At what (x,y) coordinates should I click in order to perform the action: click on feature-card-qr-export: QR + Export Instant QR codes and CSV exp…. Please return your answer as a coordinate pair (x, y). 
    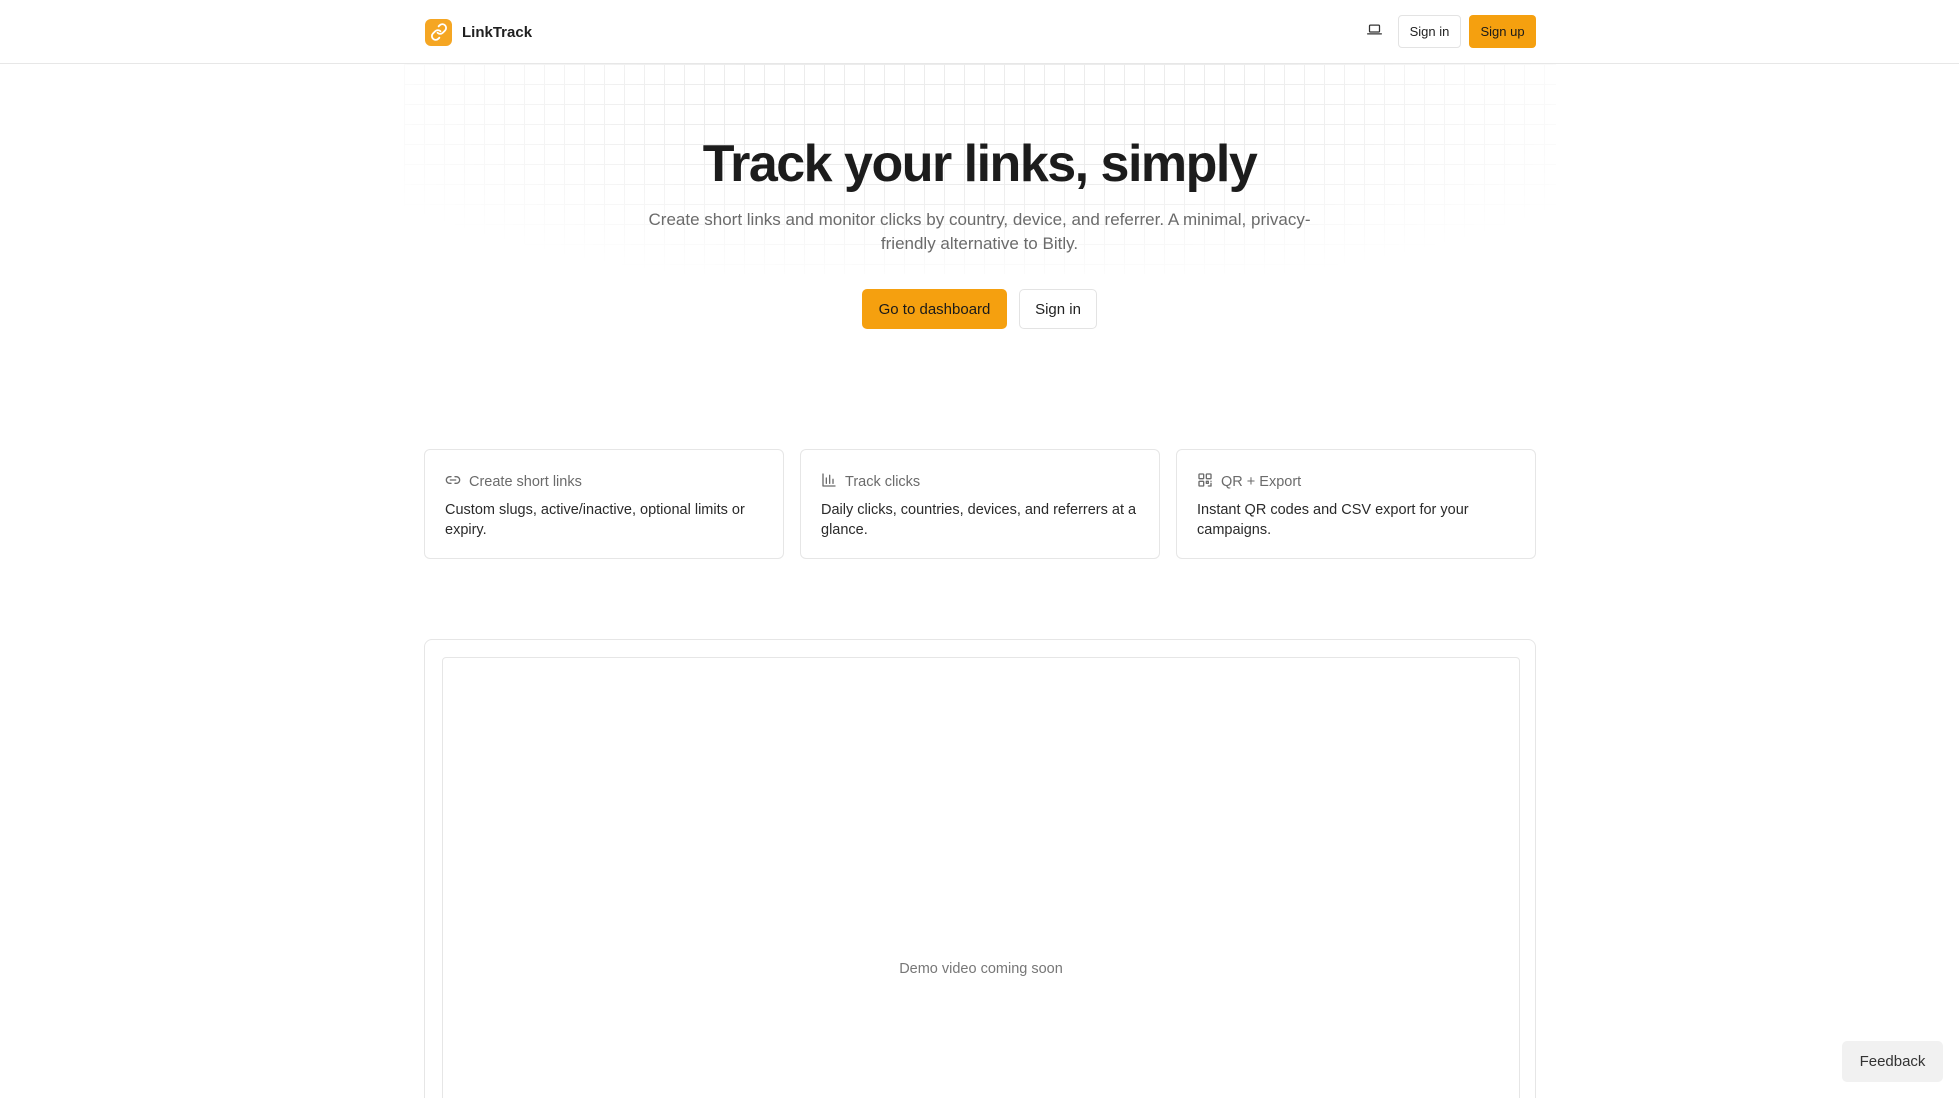
    Looking at the image, I should click on (1356, 504).